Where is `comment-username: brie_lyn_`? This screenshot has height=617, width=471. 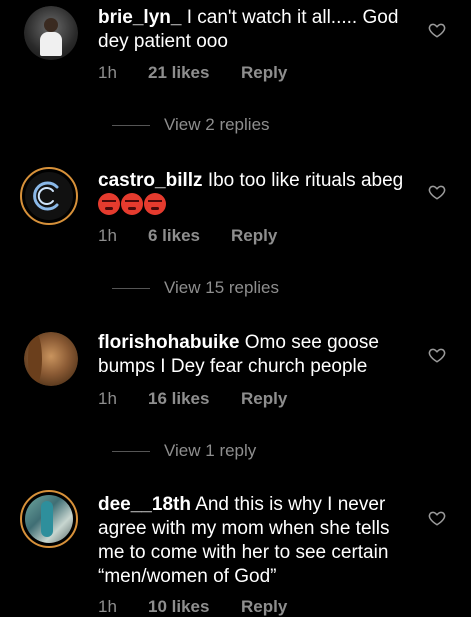 comment-username: brie_lyn_ is located at coordinates (139, 17).